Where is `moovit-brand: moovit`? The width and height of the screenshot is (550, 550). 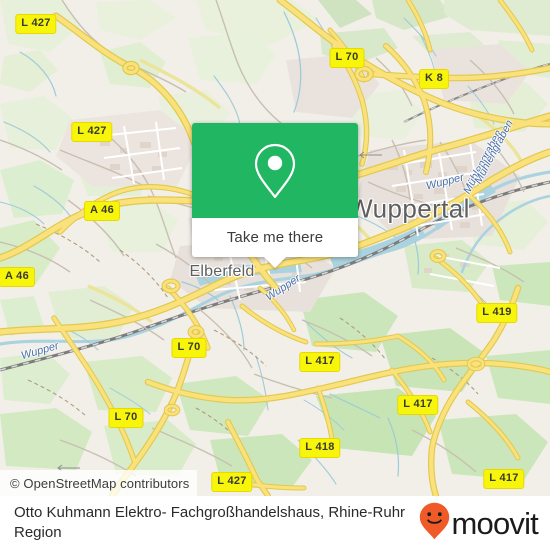
moovit-brand: moovit is located at coordinates (479, 523).